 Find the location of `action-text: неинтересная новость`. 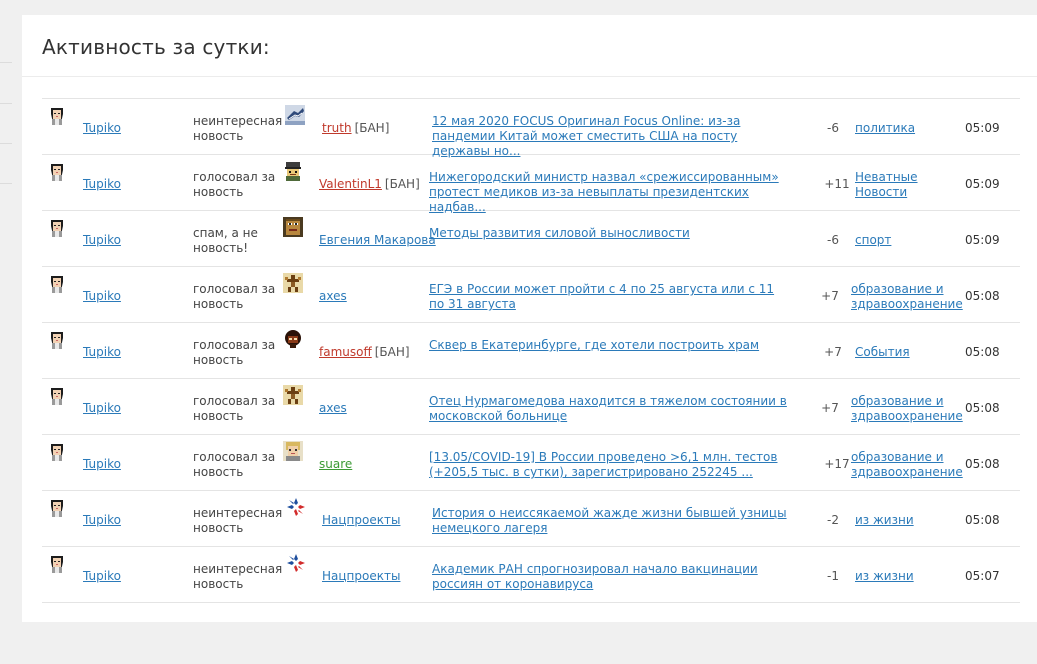

action-text: неинтересная новость is located at coordinates (238, 128).